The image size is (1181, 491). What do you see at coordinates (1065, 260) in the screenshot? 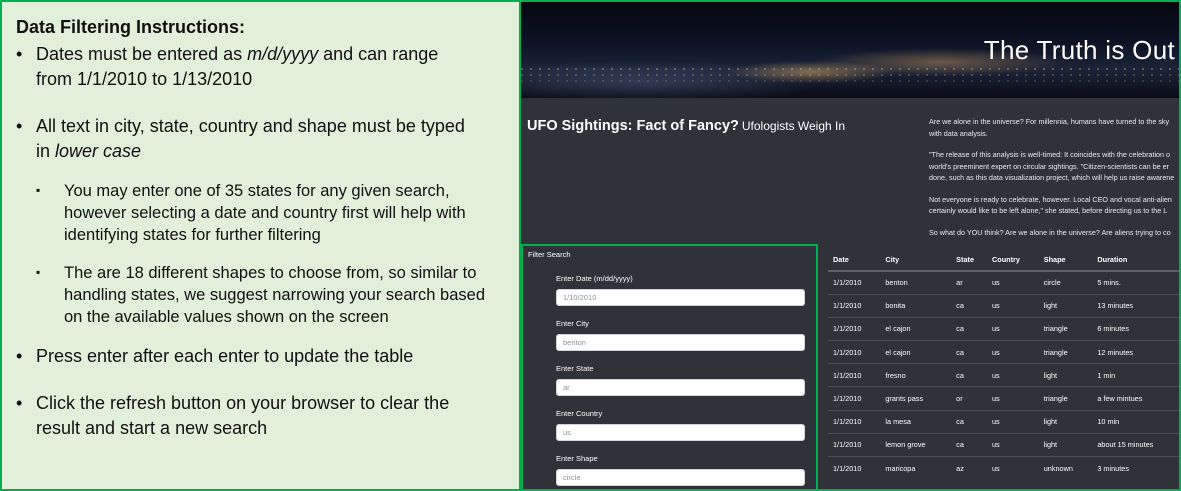
I see `header-shape: Shape` at bounding box center [1065, 260].